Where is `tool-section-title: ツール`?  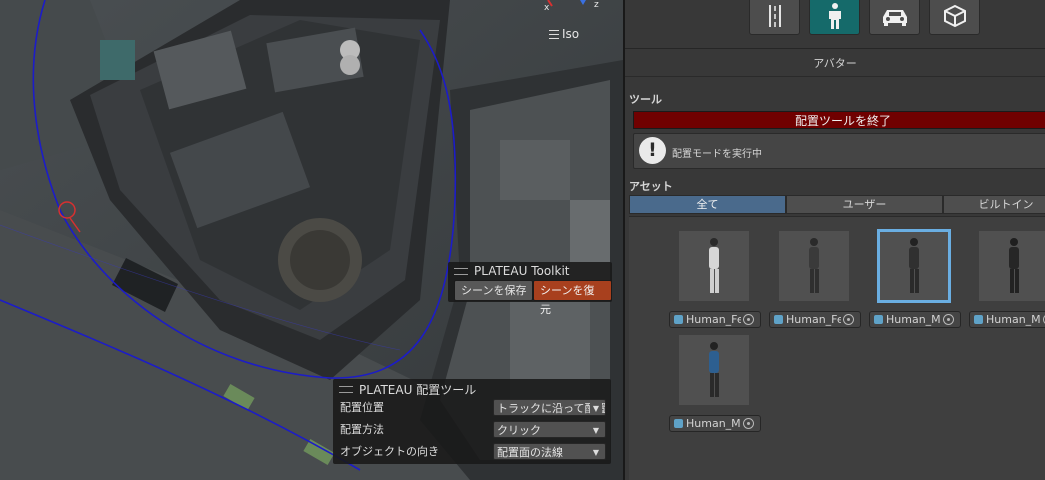
tool-section-title: ツール is located at coordinates (645, 99).